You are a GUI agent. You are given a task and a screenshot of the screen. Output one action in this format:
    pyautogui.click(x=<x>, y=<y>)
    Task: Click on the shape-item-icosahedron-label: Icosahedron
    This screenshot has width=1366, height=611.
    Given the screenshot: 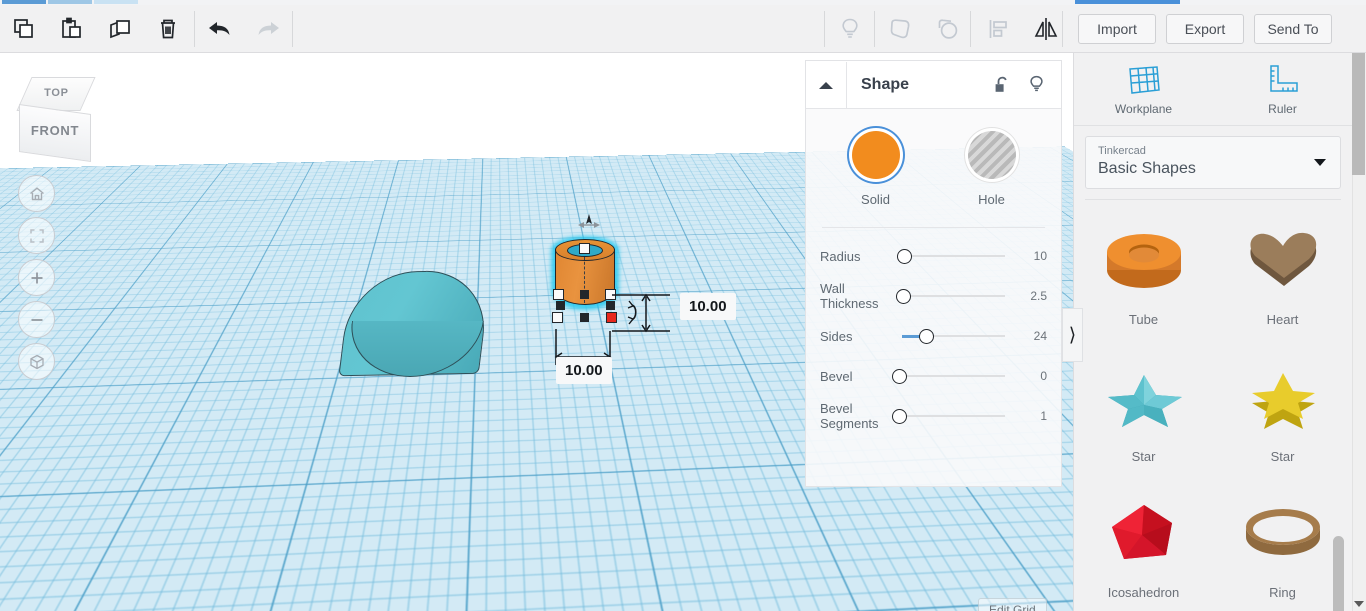 What is the action you would take?
    pyautogui.click(x=1143, y=593)
    